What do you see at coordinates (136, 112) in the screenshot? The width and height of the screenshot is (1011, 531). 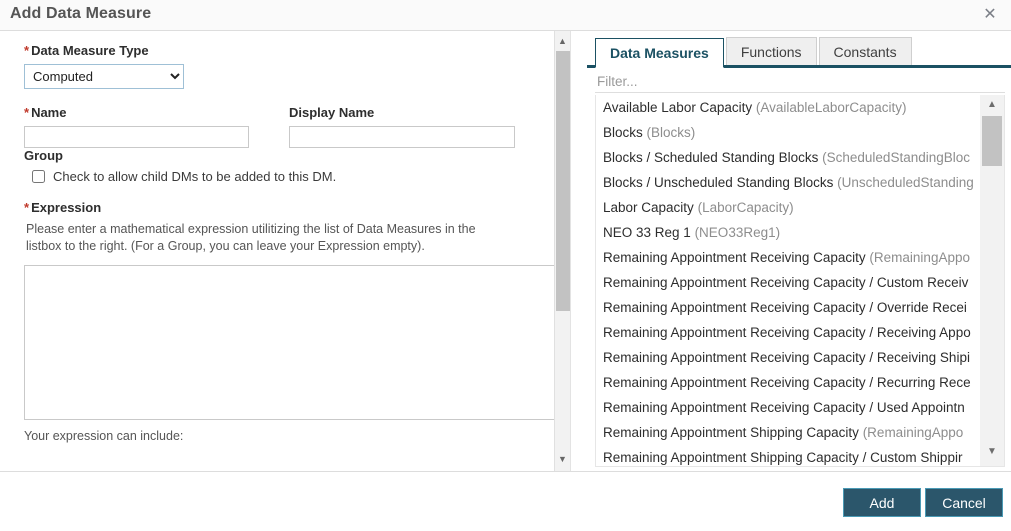 I see `name-label: * Name` at bounding box center [136, 112].